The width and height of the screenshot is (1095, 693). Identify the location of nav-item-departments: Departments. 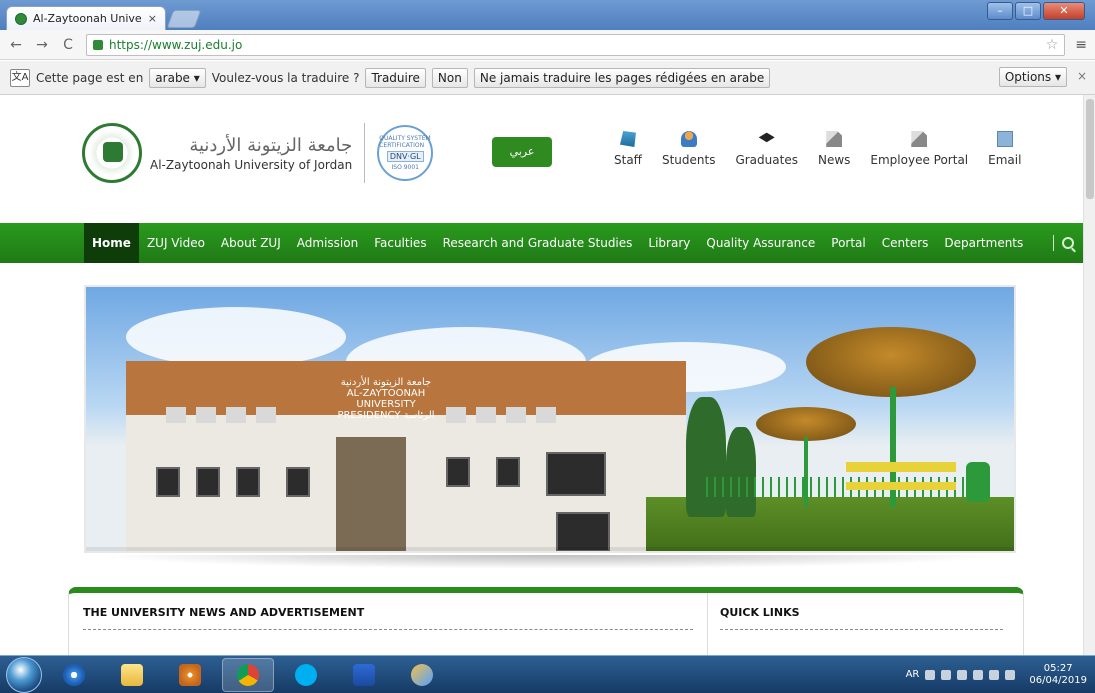
(983, 243).